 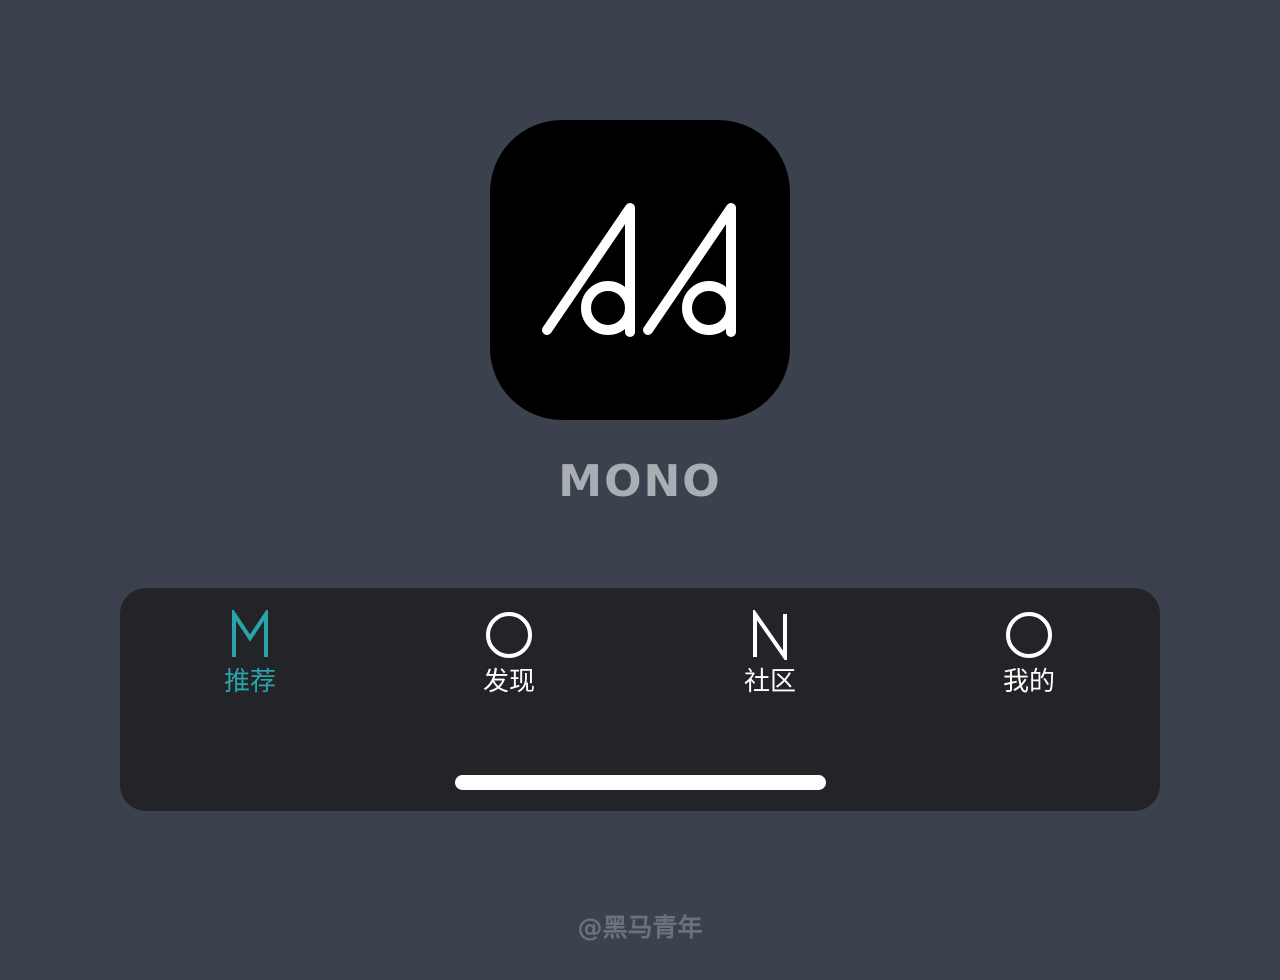 What do you see at coordinates (769, 682) in the screenshot?
I see `tab-label: 社区` at bounding box center [769, 682].